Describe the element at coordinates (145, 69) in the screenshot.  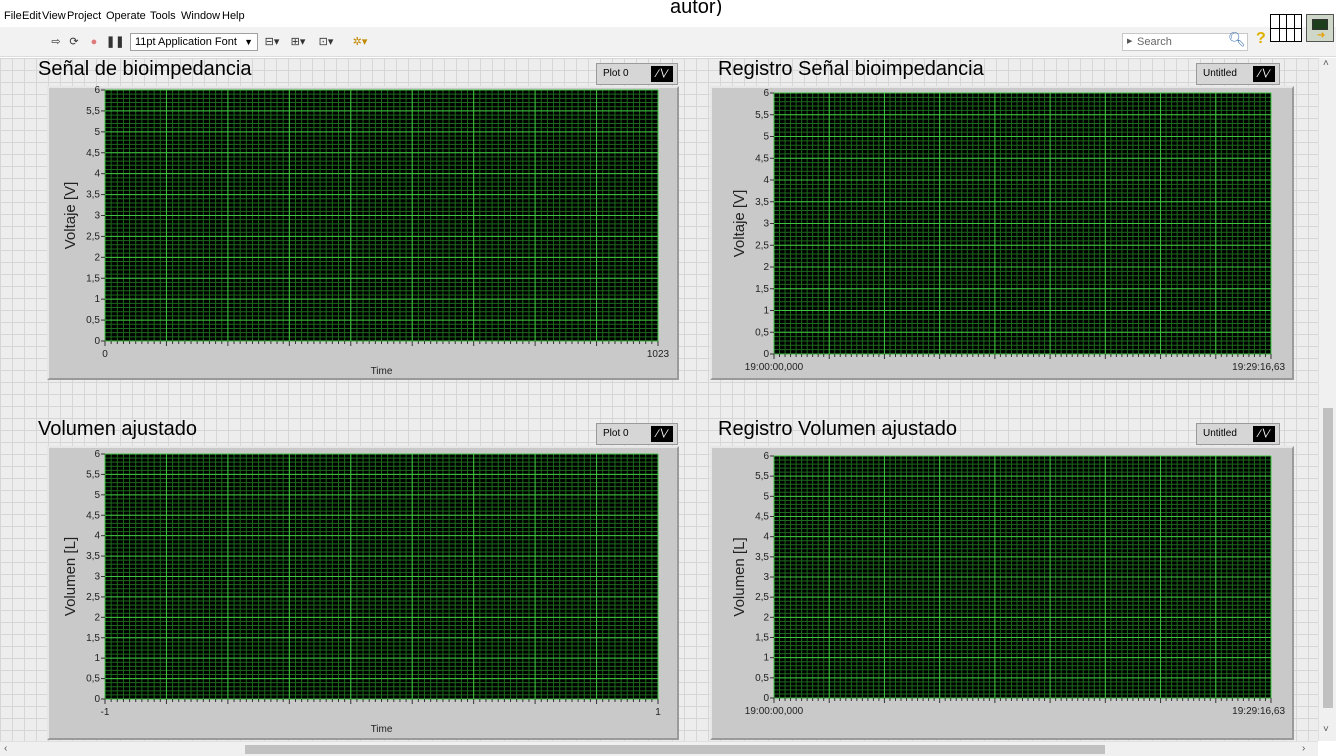
I see `graph-title: Señal de bioimpedancia` at that location.